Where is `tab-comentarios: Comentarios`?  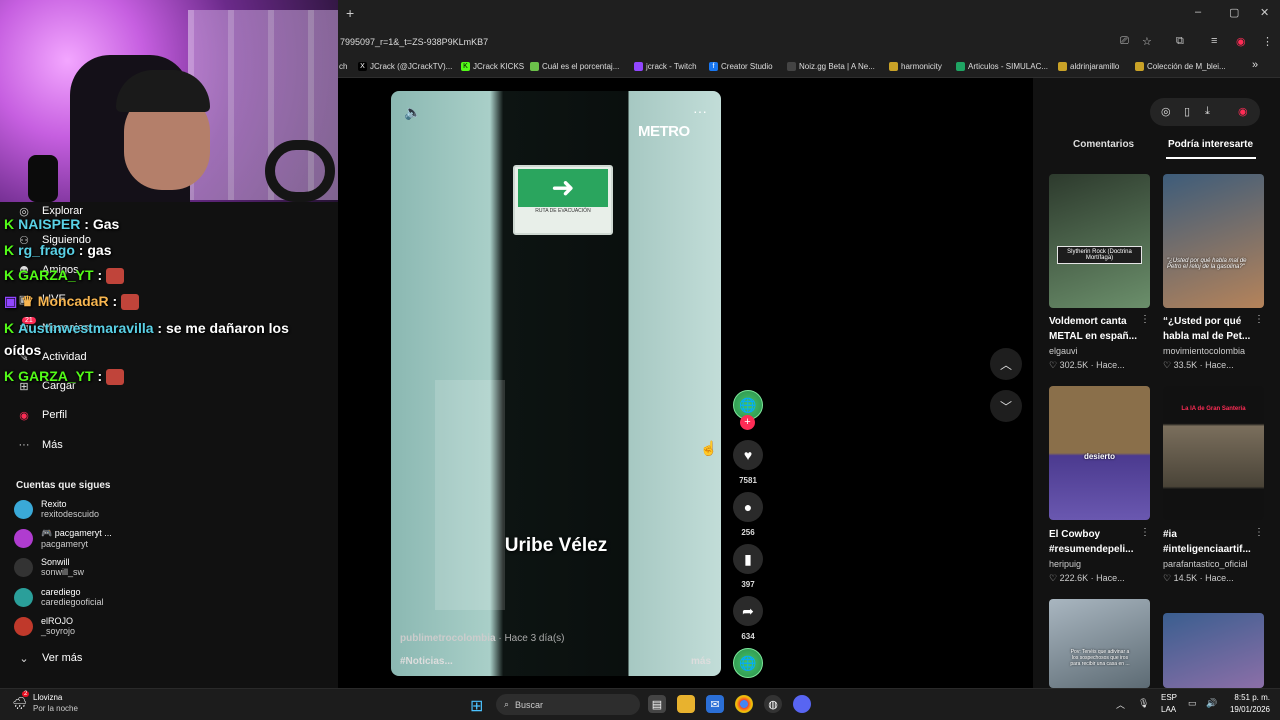 tab-comentarios: Comentarios is located at coordinates (1103, 144).